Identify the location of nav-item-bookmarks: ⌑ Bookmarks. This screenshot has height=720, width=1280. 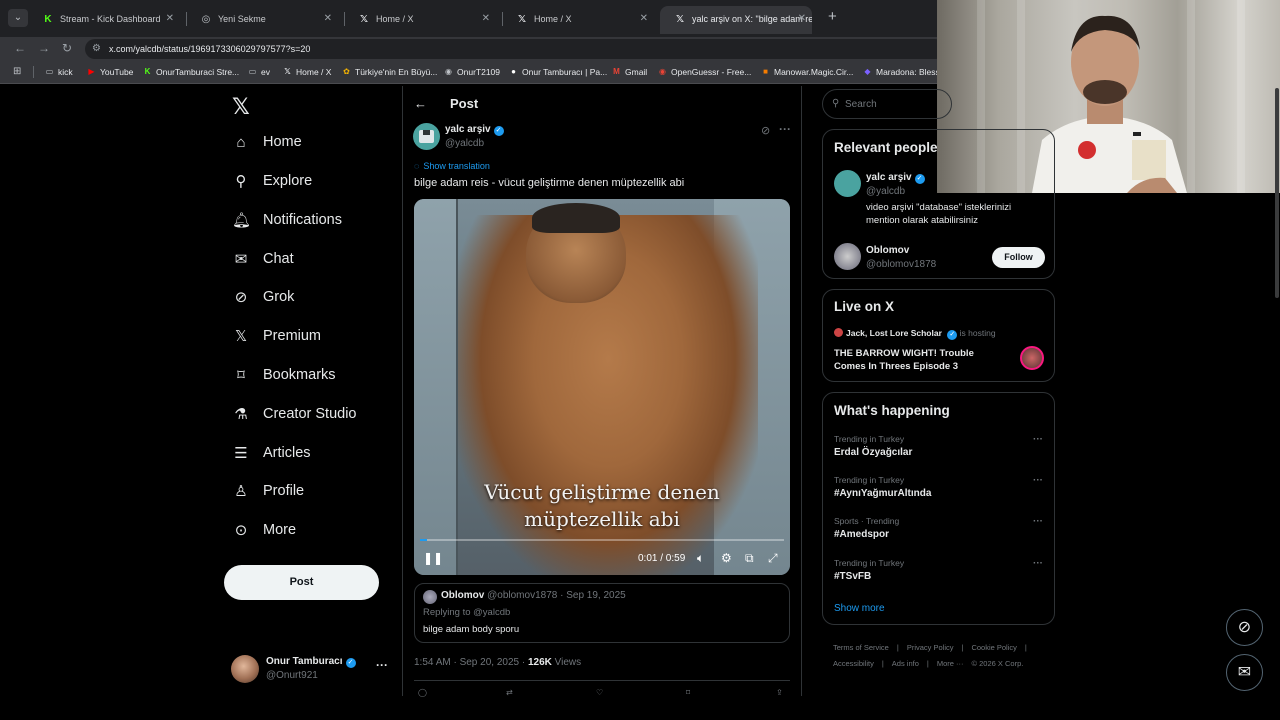
(312, 378).